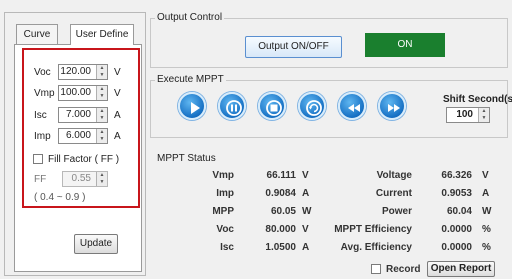 The image size is (512, 279). I want to click on status-label: MPP, so click(223, 211).